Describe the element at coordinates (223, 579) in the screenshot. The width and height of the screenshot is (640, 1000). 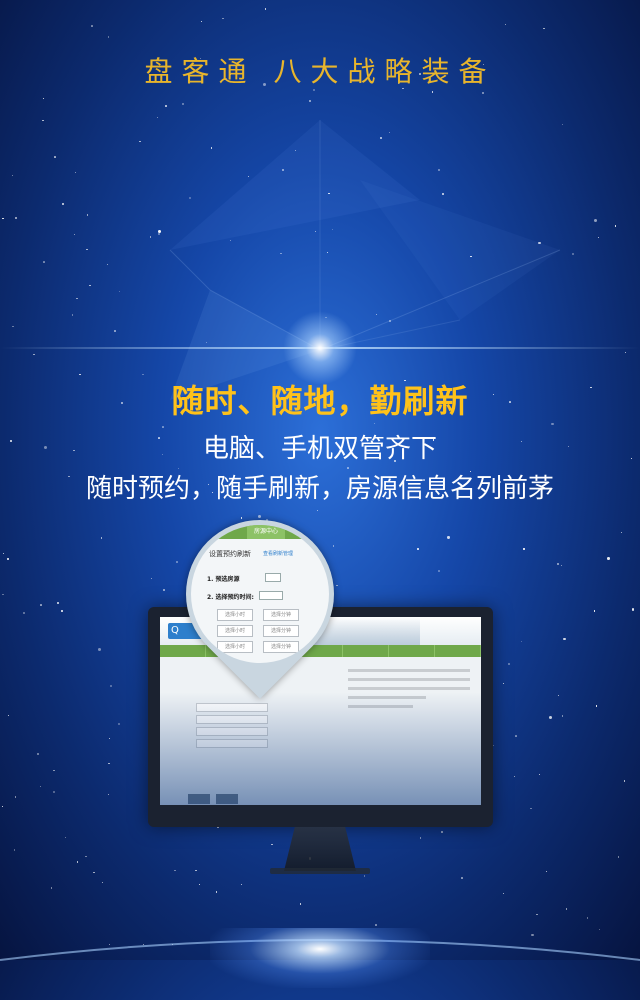
I see `magnifier-step-1: 1. 预选房源` at that location.